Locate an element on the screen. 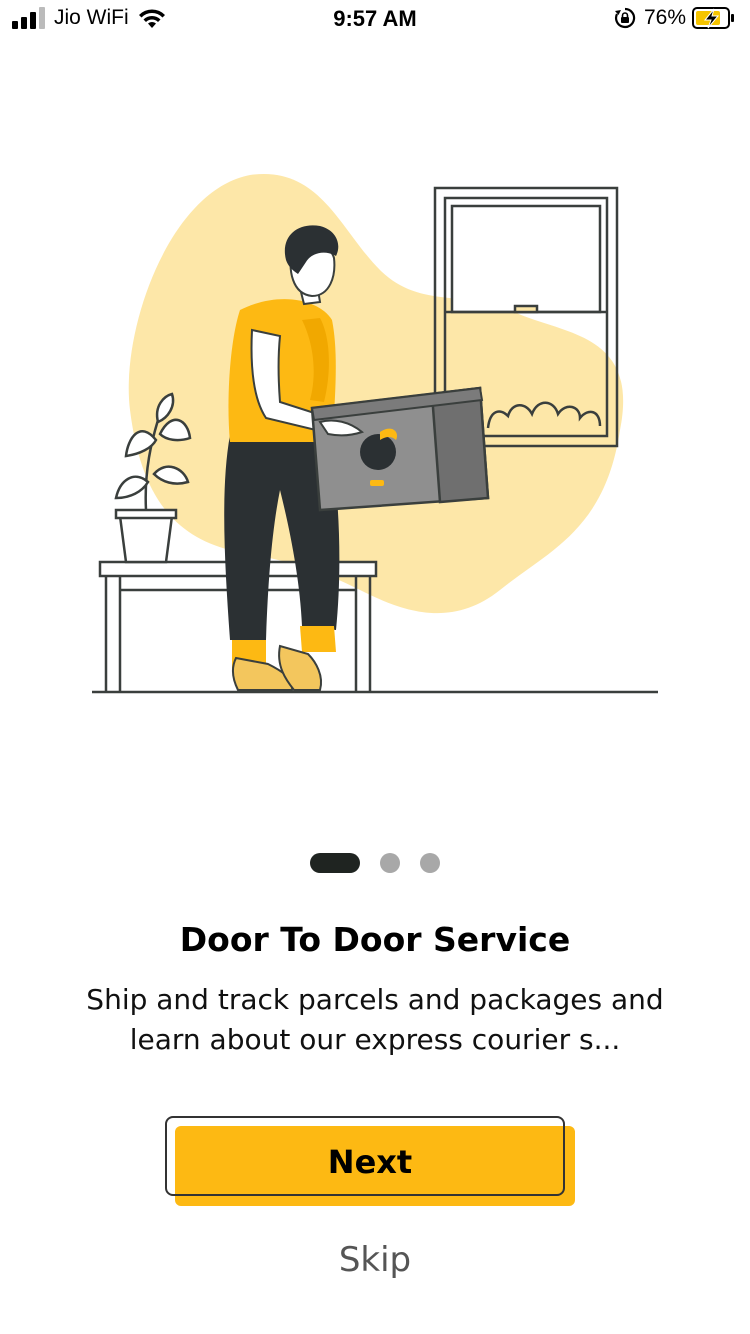 Image resolution: width=750 pixels, height=1334 pixels. status-bar-right: 76% is located at coordinates (675, 18).